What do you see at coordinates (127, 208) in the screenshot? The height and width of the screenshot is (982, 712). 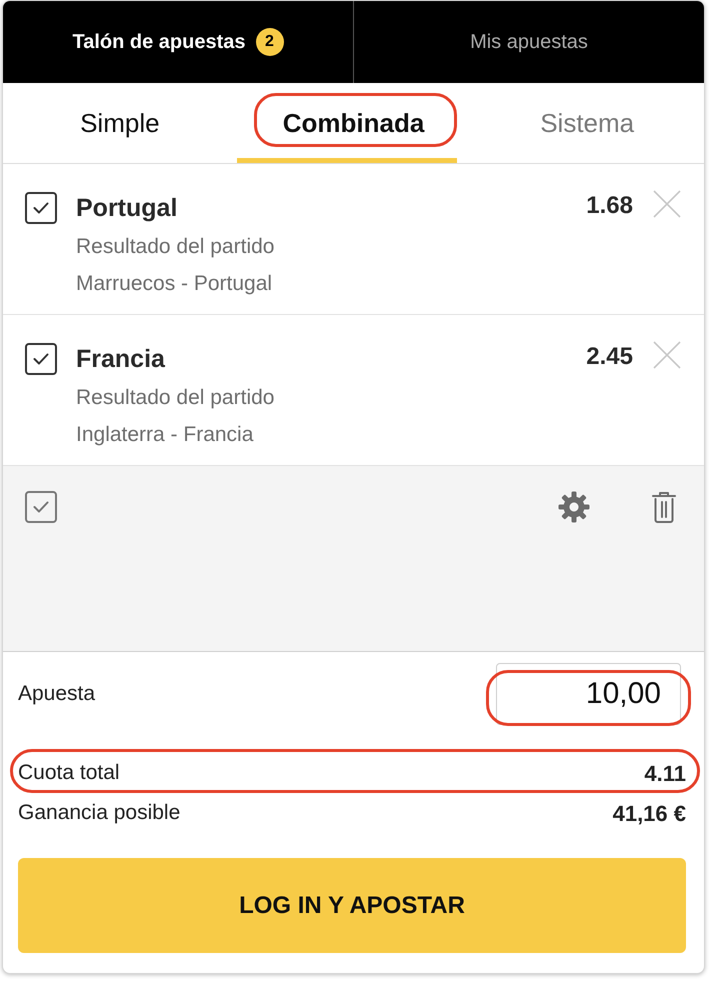 I see `selection-name: Portugal` at bounding box center [127, 208].